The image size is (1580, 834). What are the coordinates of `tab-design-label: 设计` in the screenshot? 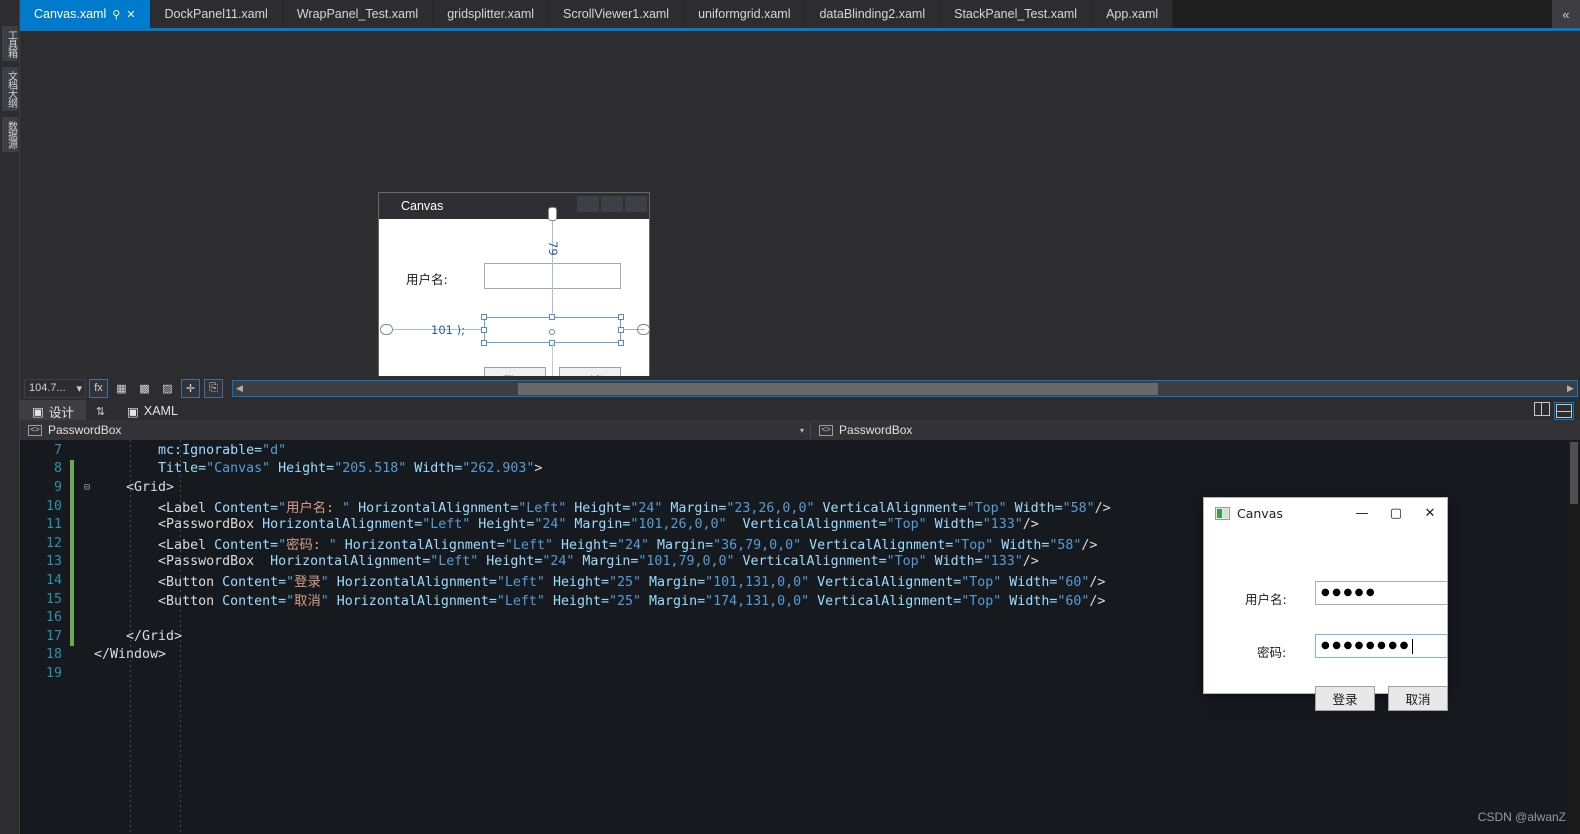 It's located at (61, 412).